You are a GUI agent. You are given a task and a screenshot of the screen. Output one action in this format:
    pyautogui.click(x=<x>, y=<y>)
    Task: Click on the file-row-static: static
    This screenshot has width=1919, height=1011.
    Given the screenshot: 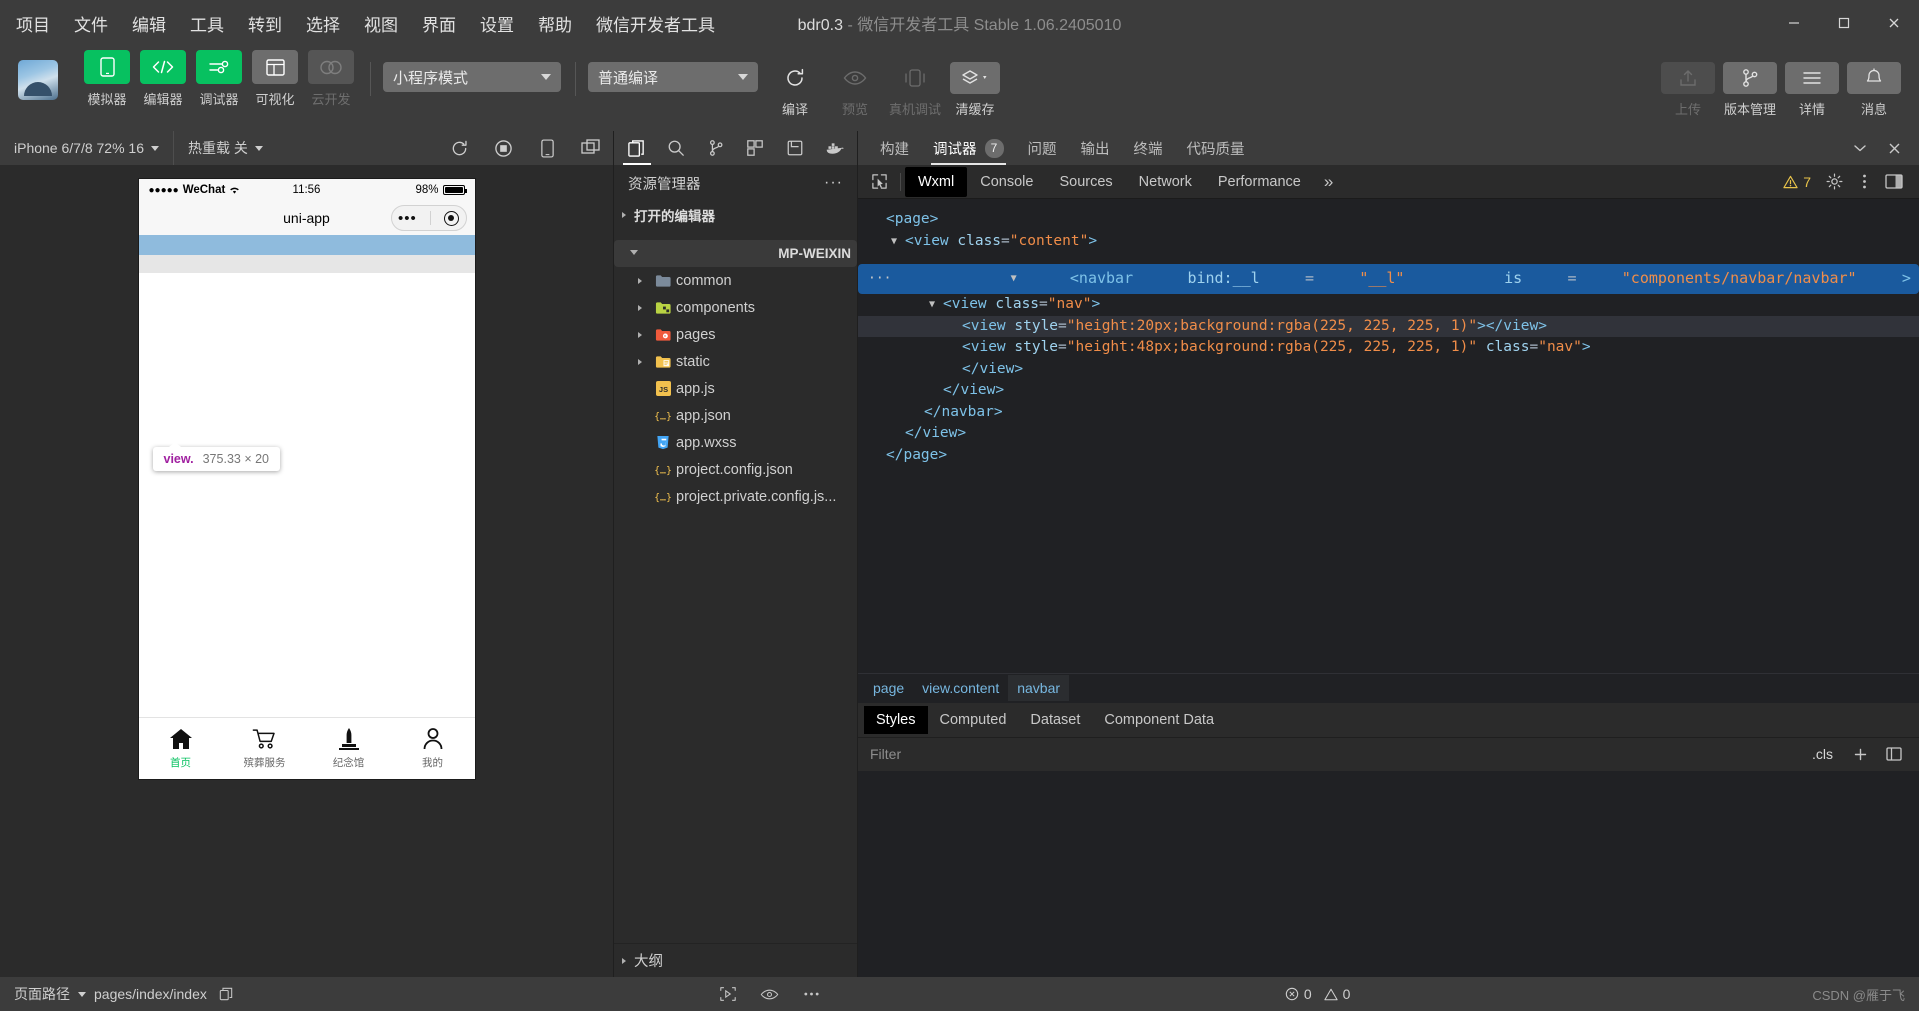 What is the action you would take?
    pyautogui.click(x=735, y=361)
    